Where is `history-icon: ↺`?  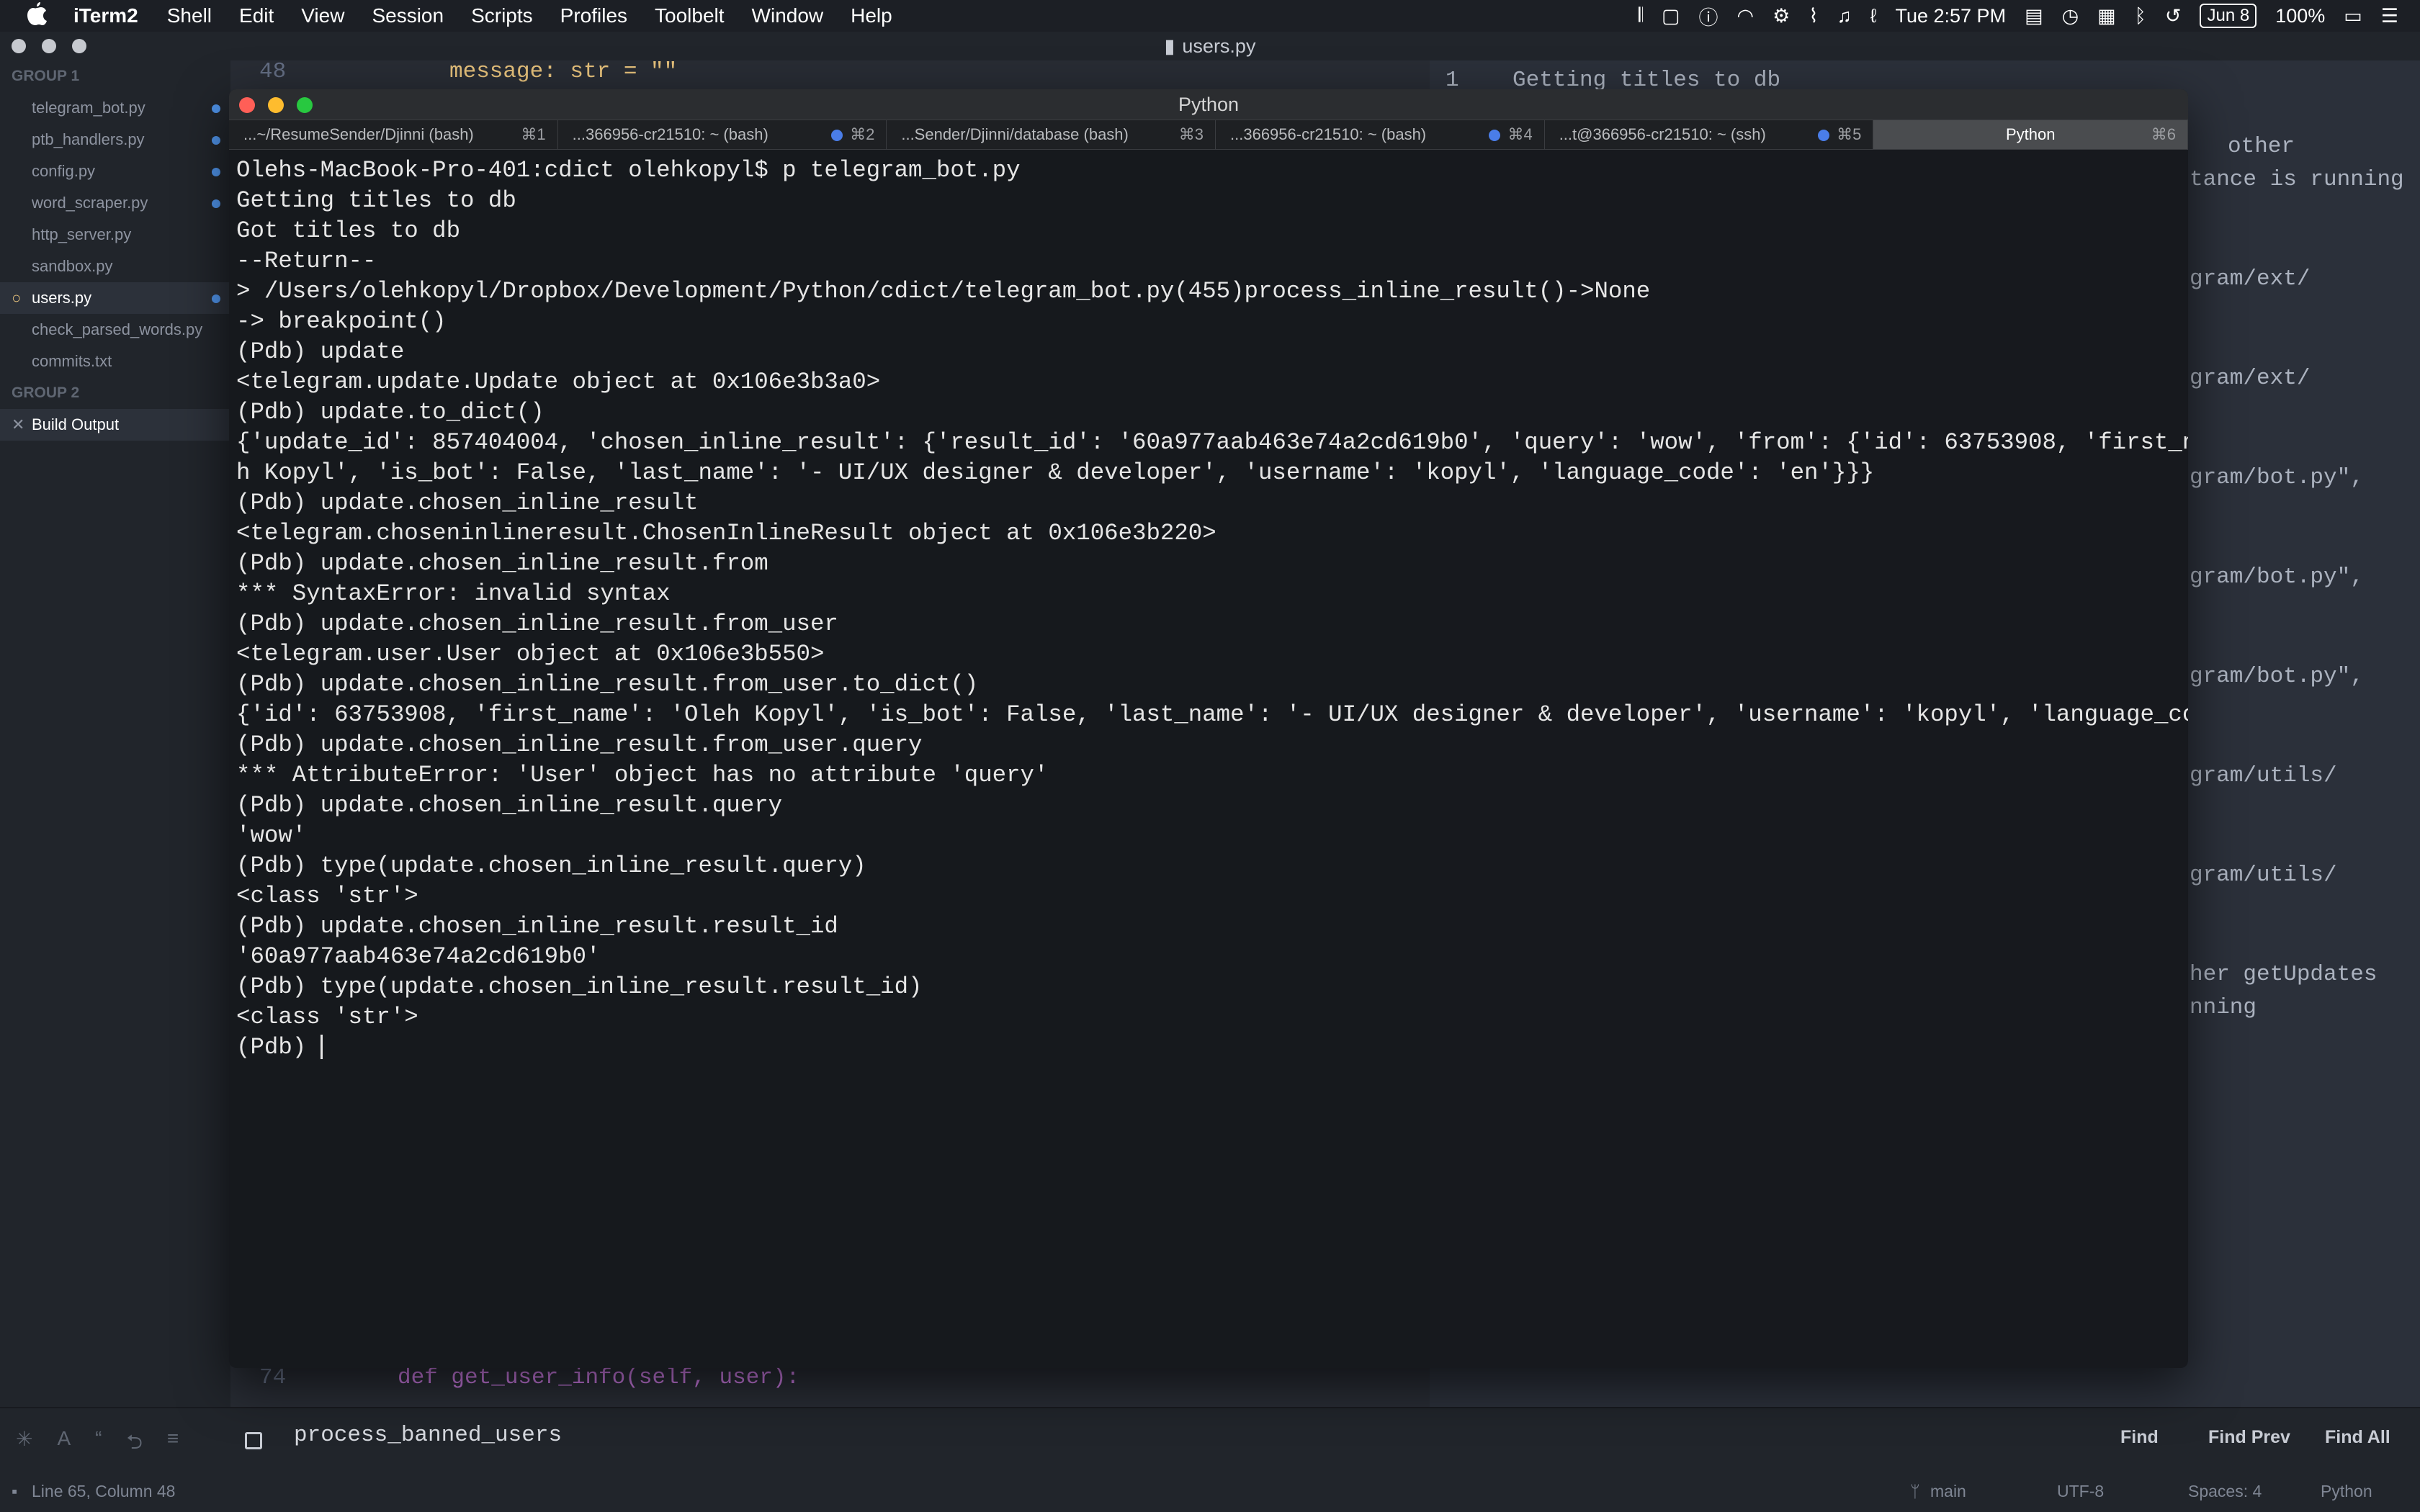
history-icon: ↺ is located at coordinates (2173, 16).